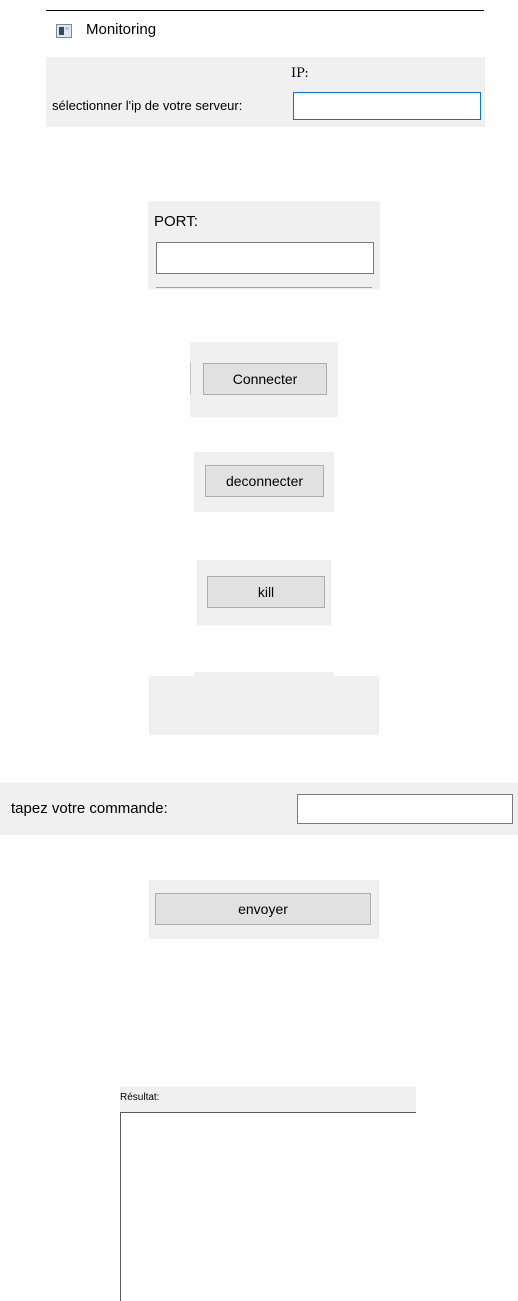 The width and height of the screenshot is (518, 1301). I want to click on ip-panel: IP: sélectionner l'ip de votre serveur:, so click(265, 92).